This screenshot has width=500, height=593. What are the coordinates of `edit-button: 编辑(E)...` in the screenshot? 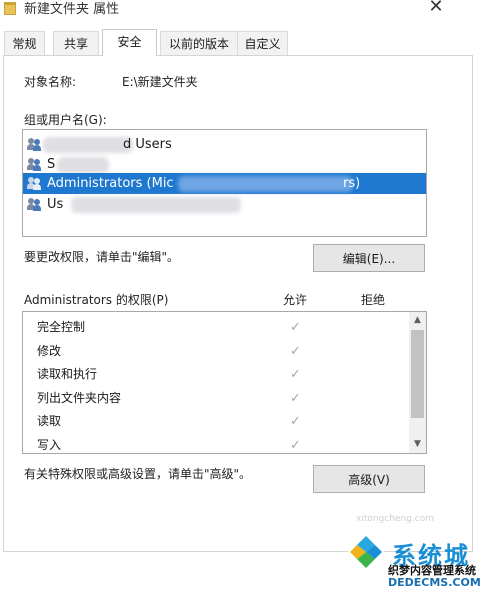 It's located at (369, 258).